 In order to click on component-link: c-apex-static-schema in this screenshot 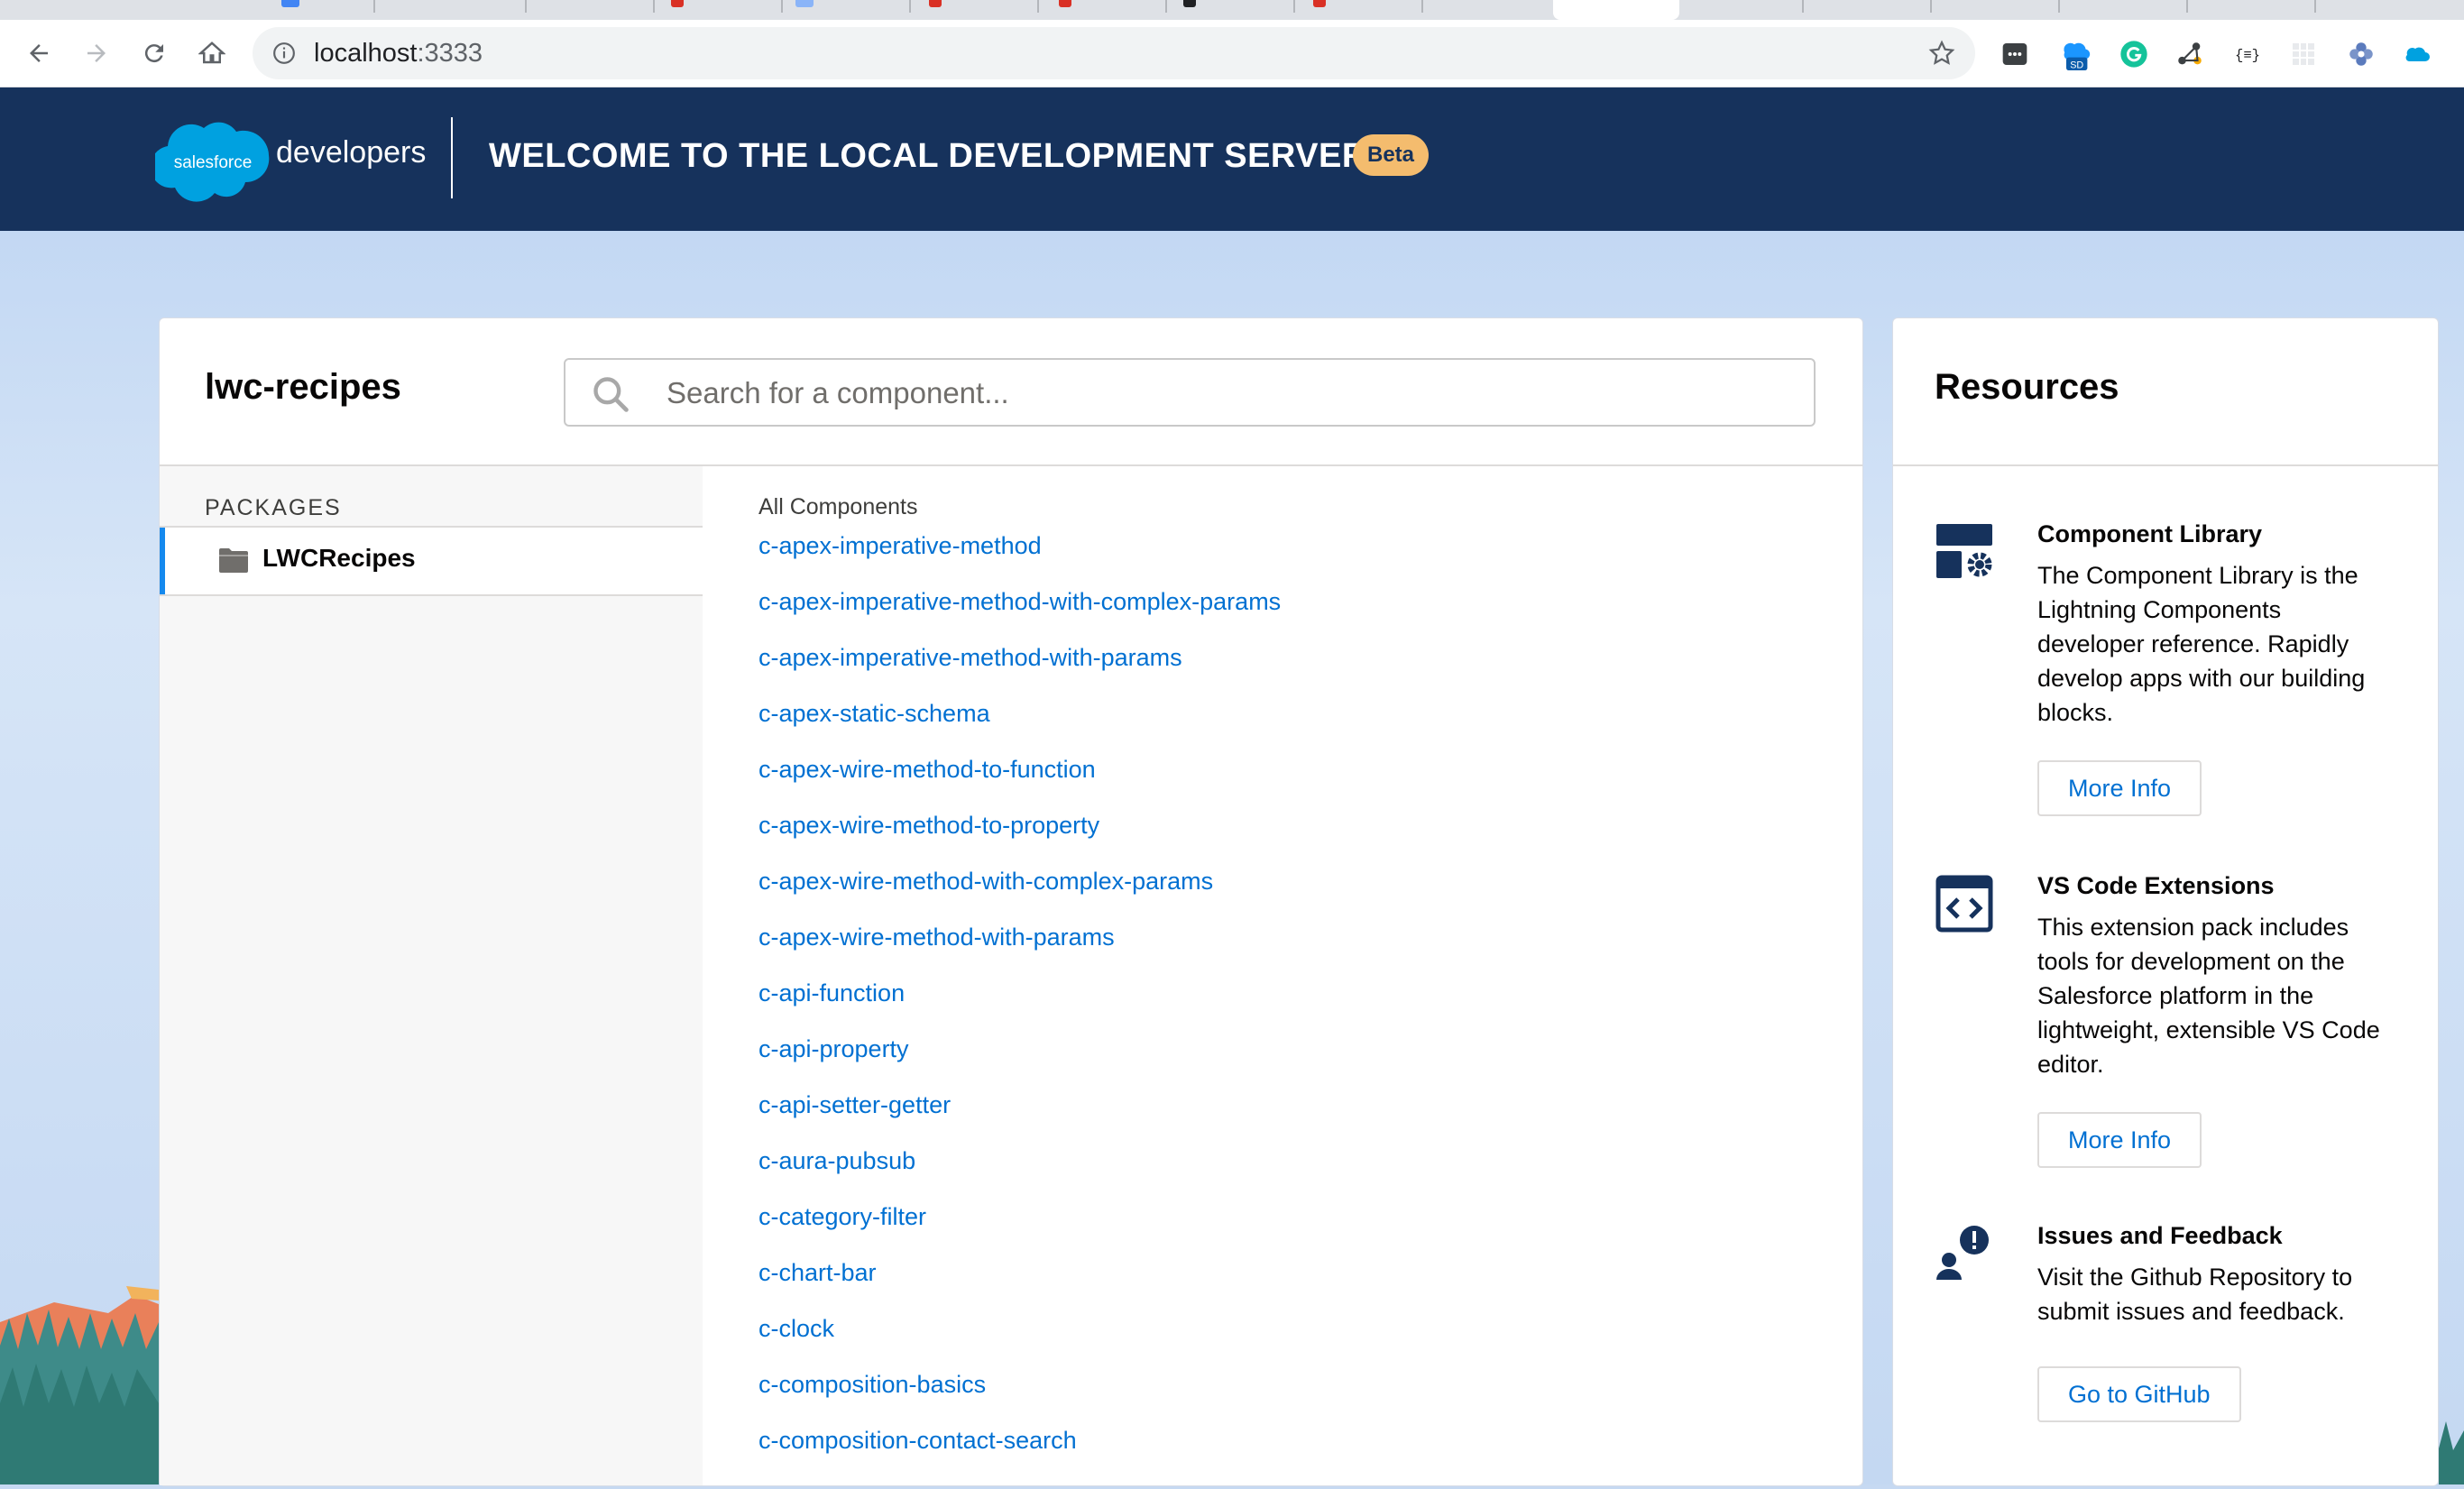, I will do `click(1020, 723)`.